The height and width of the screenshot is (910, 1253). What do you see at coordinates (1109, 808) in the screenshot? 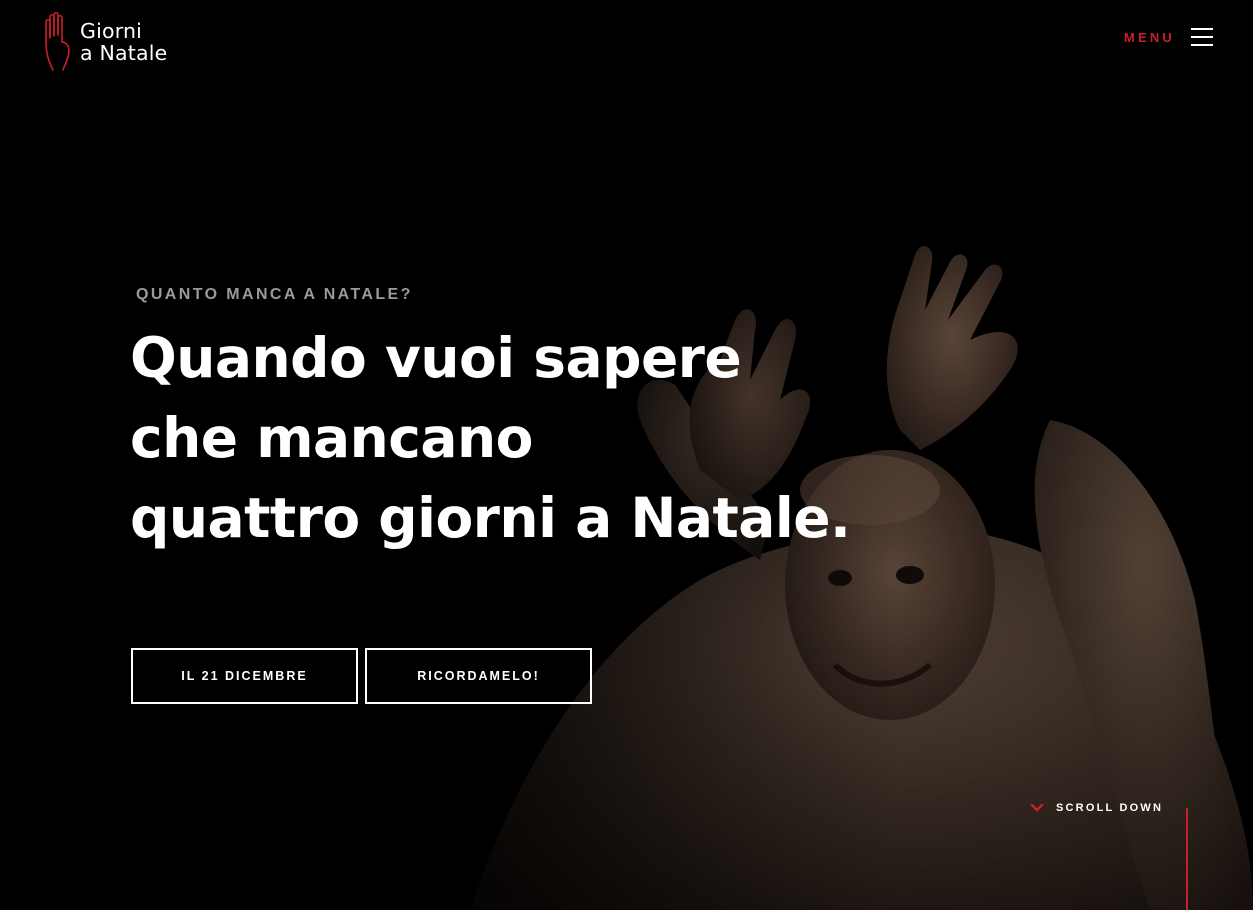
I see `scroll-down-label: SCROLL DOWN` at bounding box center [1109, 808].